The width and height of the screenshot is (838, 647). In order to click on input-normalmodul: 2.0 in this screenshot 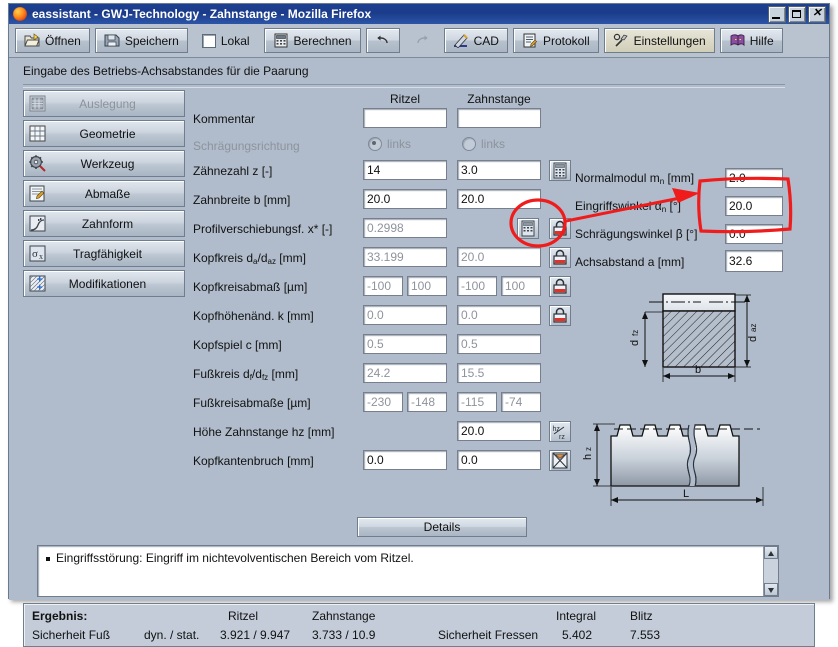, I will do `click(754, 178)`.